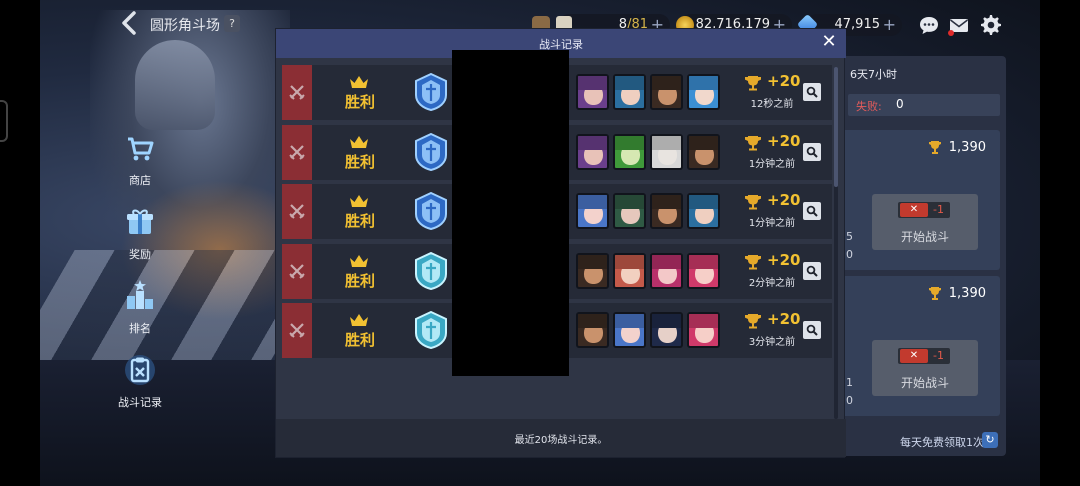  What do you see at coordinates (772, 283) in the screenshot?
I see `battle-time: 2分钟之前` at bounding box center [772, 283].